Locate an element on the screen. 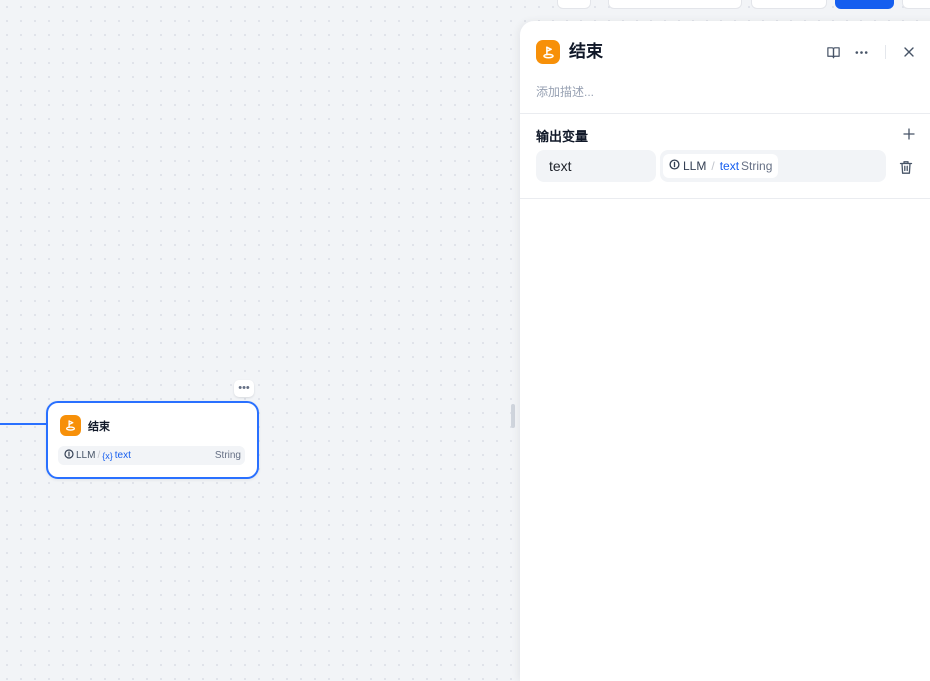  panel-resize-handle is located at coordinates (513, 416).